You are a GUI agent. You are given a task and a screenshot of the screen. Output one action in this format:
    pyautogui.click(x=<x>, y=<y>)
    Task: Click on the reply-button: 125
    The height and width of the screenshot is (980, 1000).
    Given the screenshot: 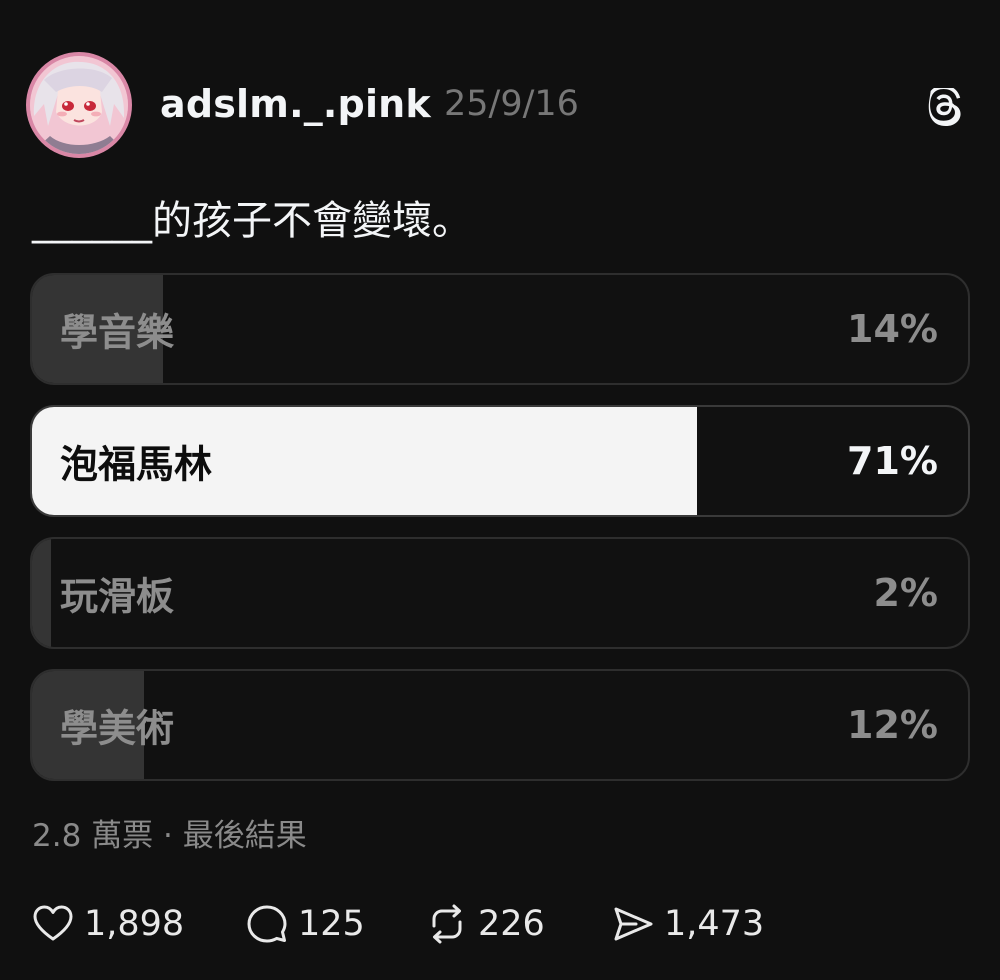 What is the action you would take?
    pyautogui.click(x=304, y=924)
    